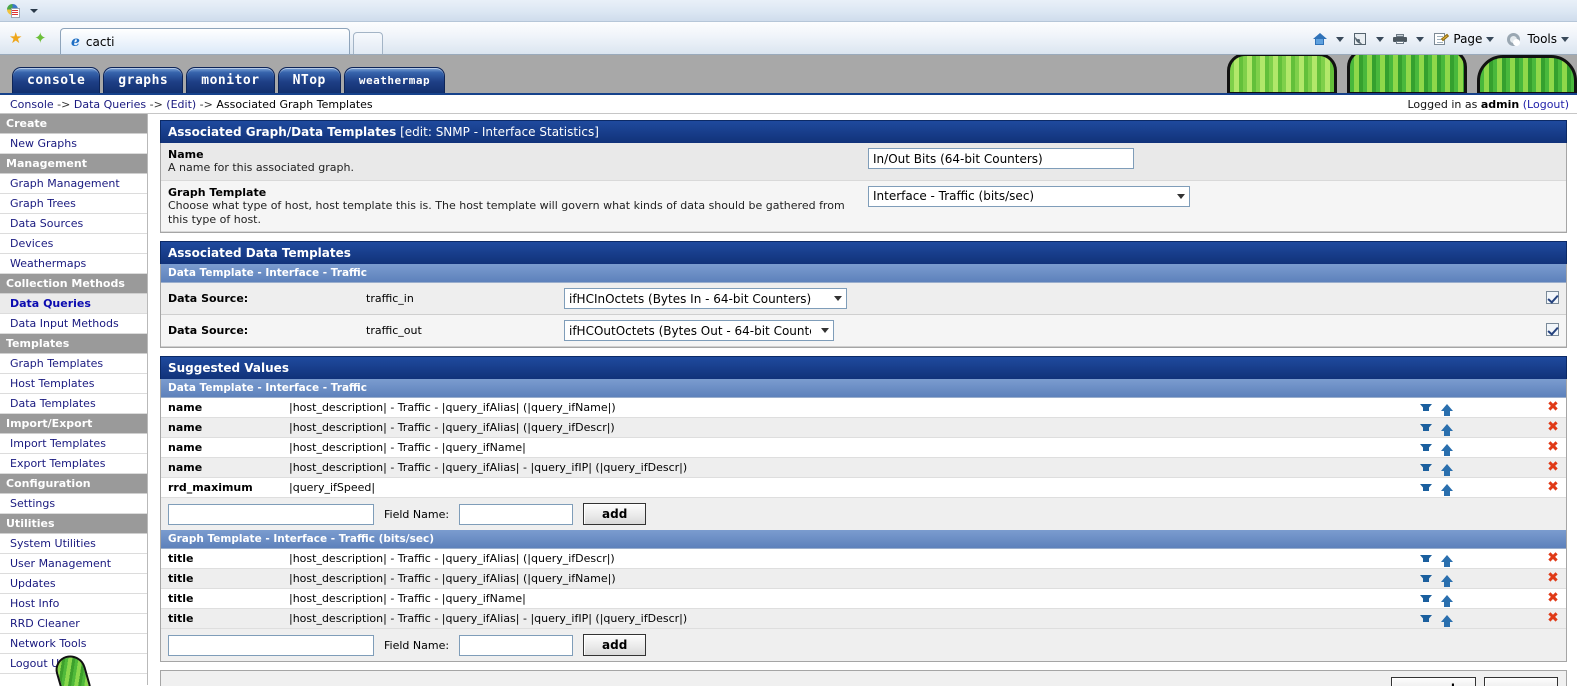 The width and height of the screenshot is (1577, 686). Describe the element at coordinates (73, 604) in the screenshot. I see `sidebar-item-host-info: Host Info` at that location.